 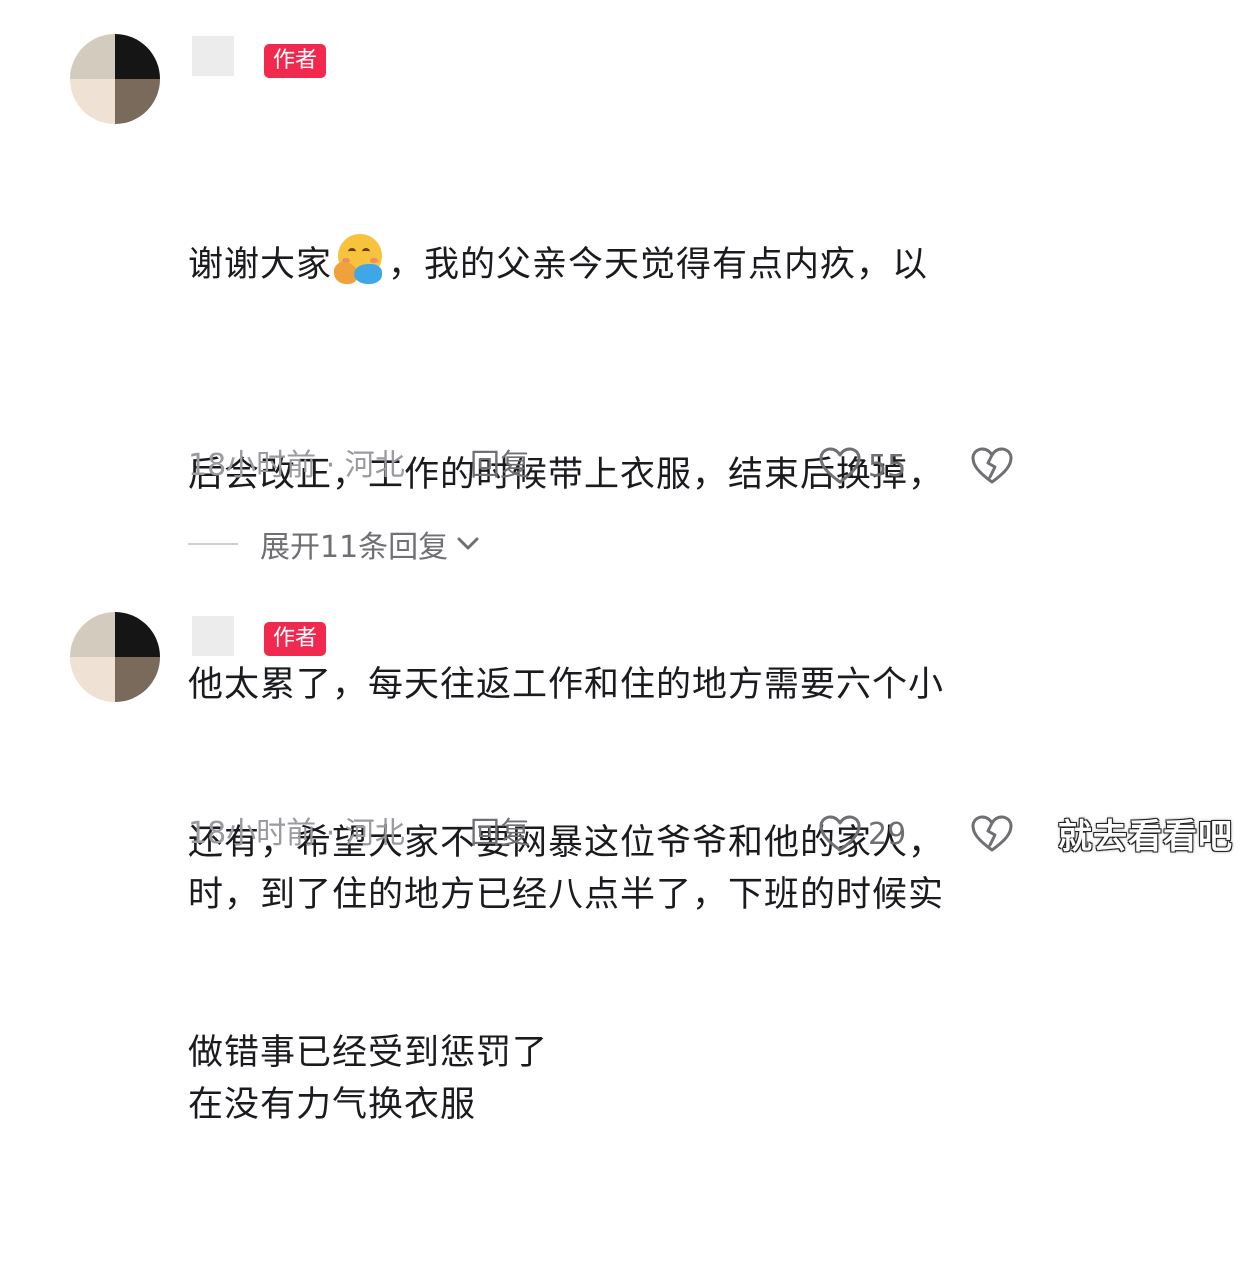 What do you see at coordinates (468, 543) in the screenshot?
I see `chevron-down-icon` at bounding box center [468, 543].